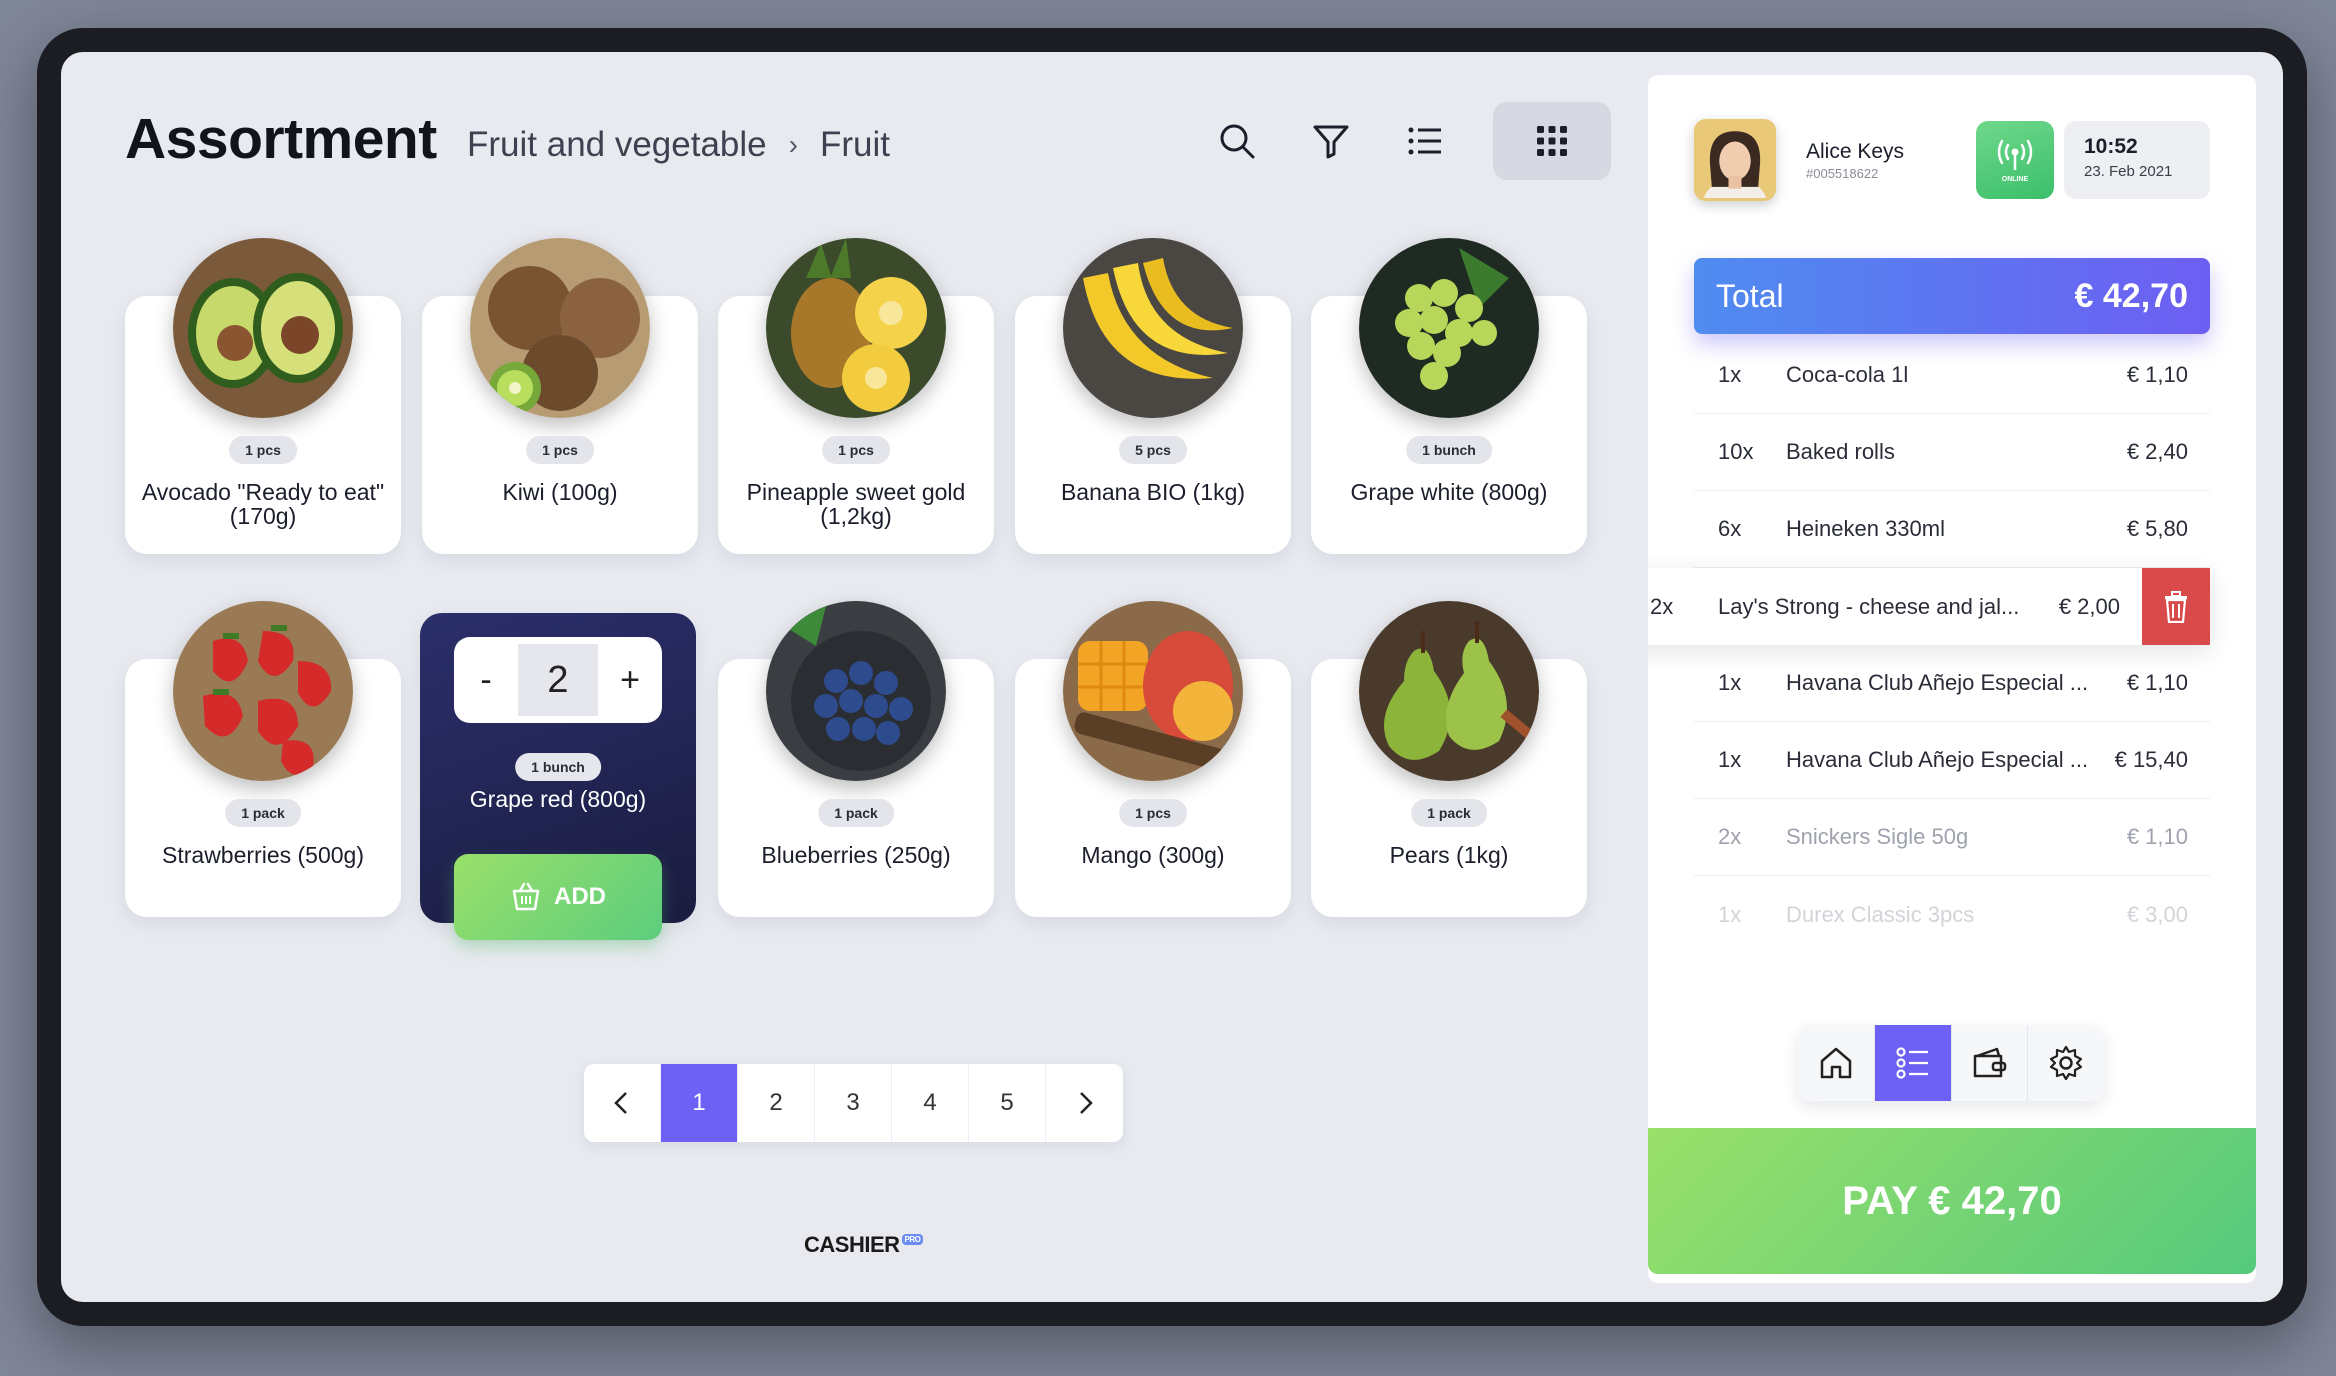 The width and height of the screenshot is (2336, 1376). Describe the element at coordinates (1153, 492) in the screenshot. I see `product-name: Banana BIO (1kg)` at that location.